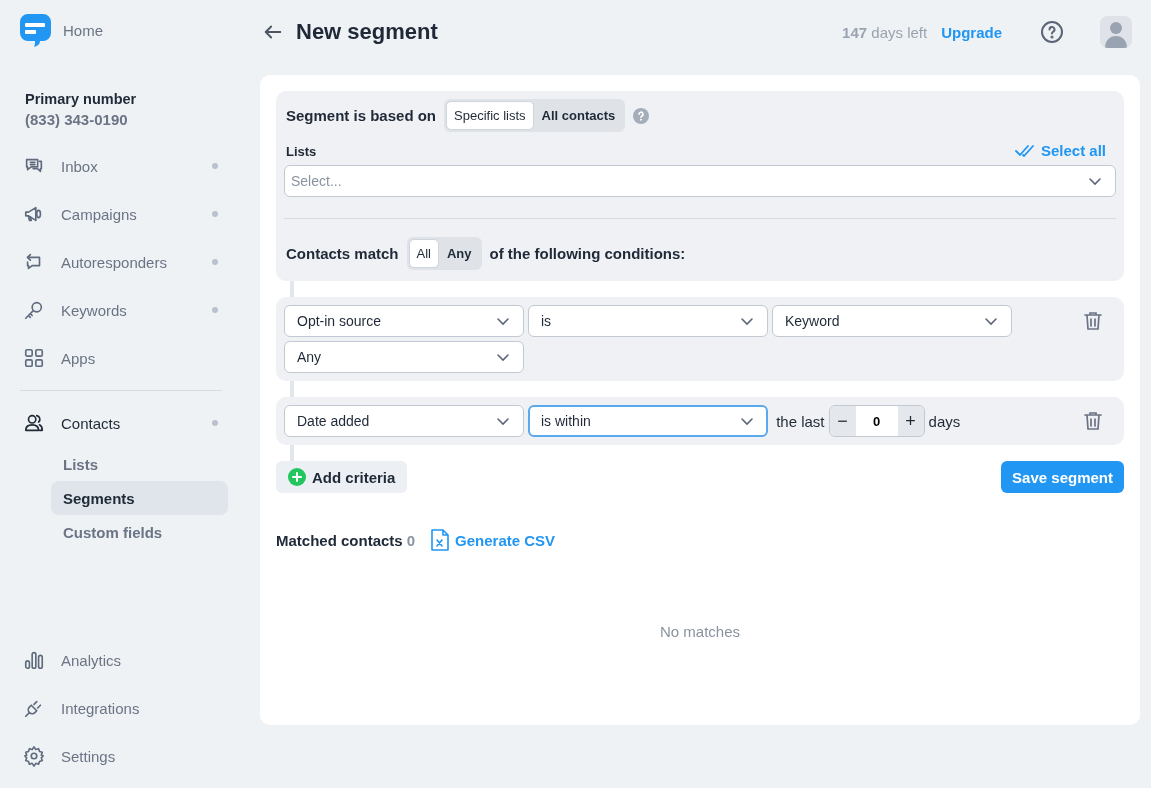  What do you see at coordinates (490, 115) in the screenshot?
I see `based-on-option: Specific lists` at bounding box center [490, 115].